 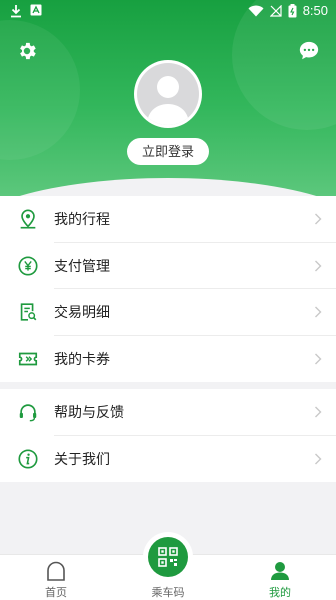 I want to click on ticket-icon, so click(x=28, y=359).